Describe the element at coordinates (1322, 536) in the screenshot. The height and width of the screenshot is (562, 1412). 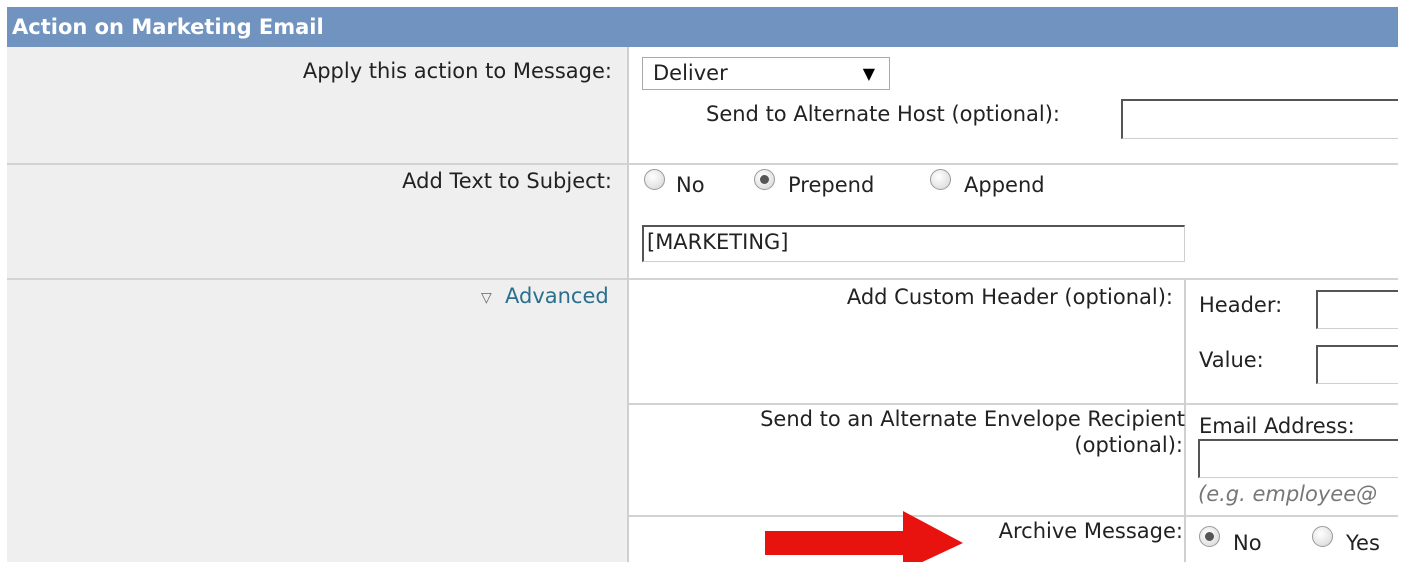
I see `archive-yes-radio` at that location.